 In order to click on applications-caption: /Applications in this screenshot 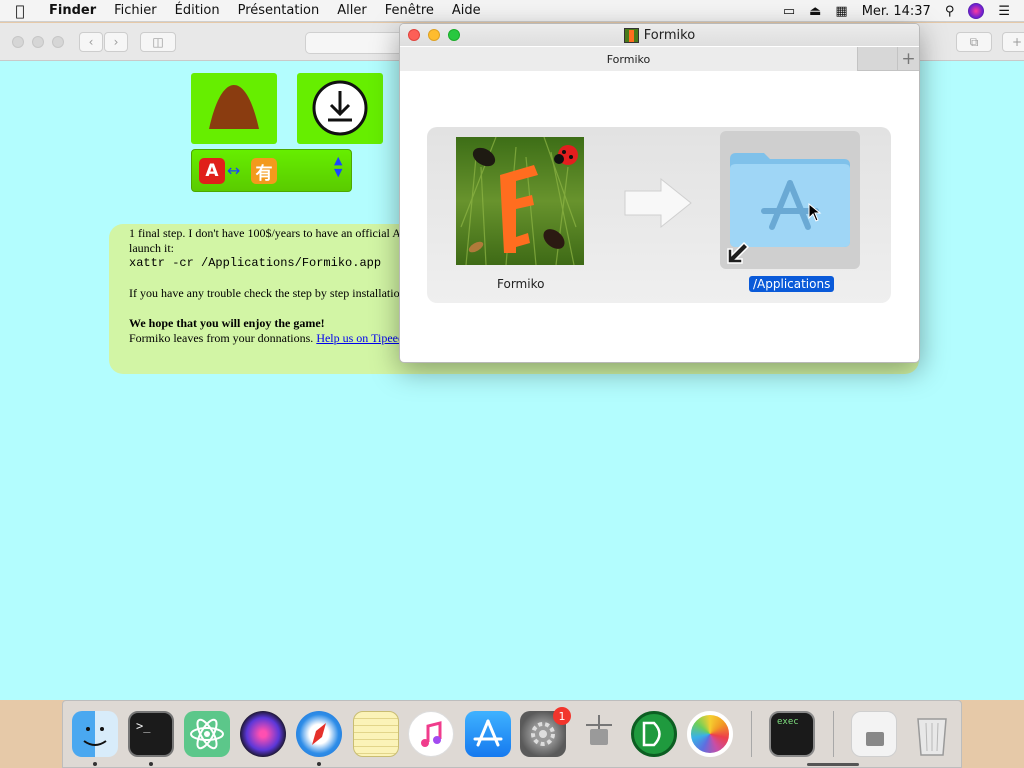, I will do `click(792, 284)`.